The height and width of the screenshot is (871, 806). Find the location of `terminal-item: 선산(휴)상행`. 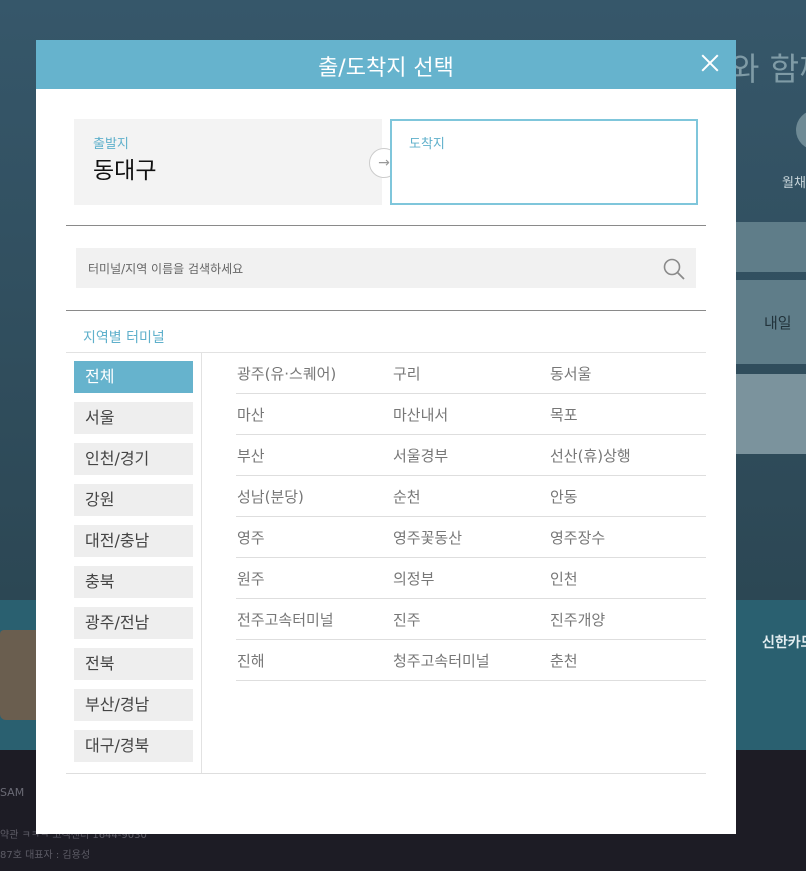

terminal-item: 선산(휴)상행 is located at coordinates (590, 455).